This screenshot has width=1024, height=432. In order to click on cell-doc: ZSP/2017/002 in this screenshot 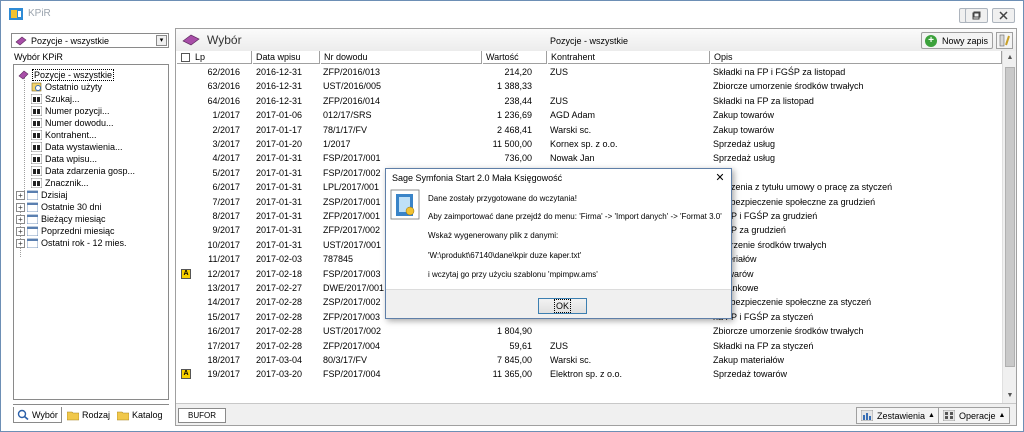, I will do `click(352, 302)`.